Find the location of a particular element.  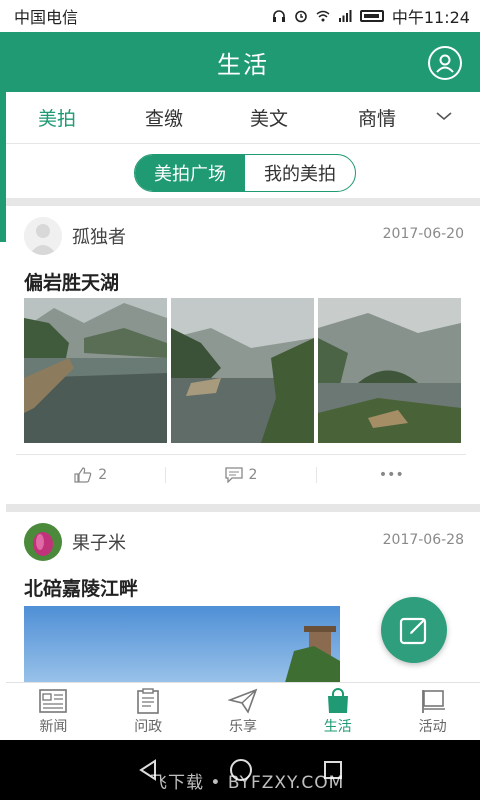

user-icon is located at coordinates (445, 63).